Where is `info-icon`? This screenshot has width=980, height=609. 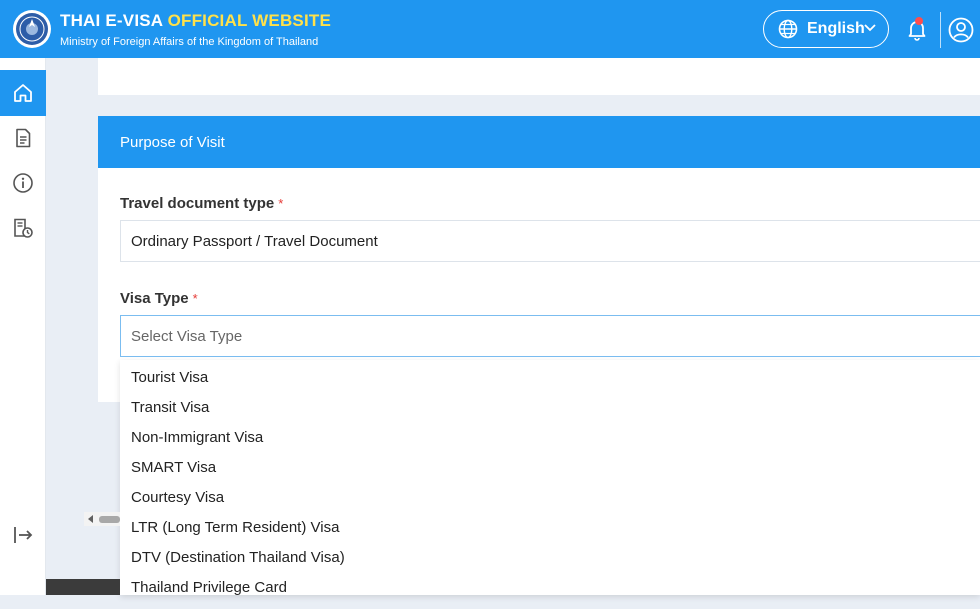
info-icon is located at coordinates (23, 183).